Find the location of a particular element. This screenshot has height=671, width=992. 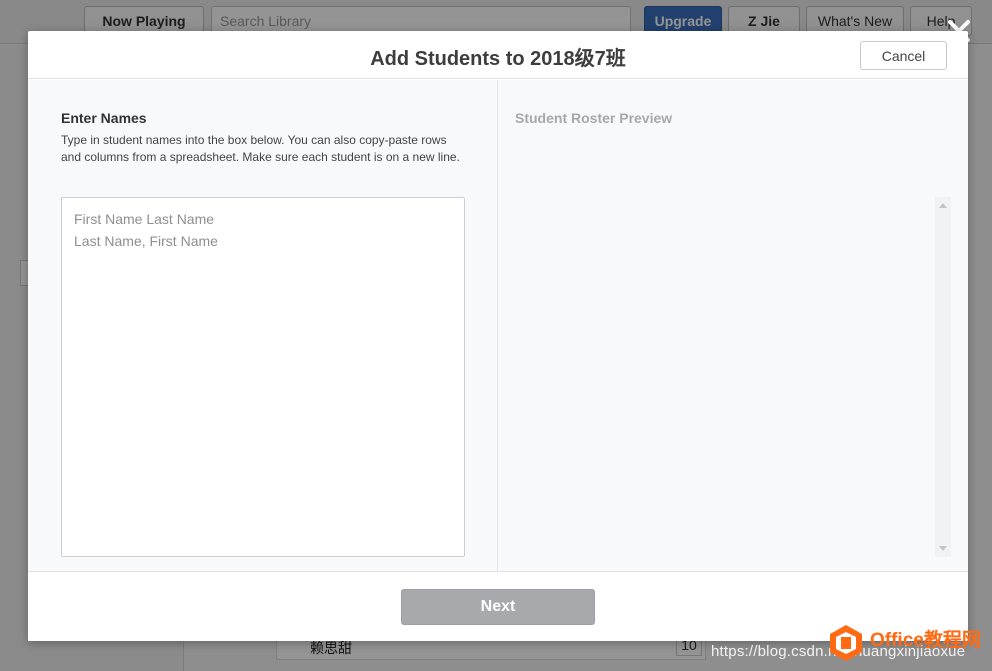

scroll-up-arrow-icon is located at coordinates (943, 205).